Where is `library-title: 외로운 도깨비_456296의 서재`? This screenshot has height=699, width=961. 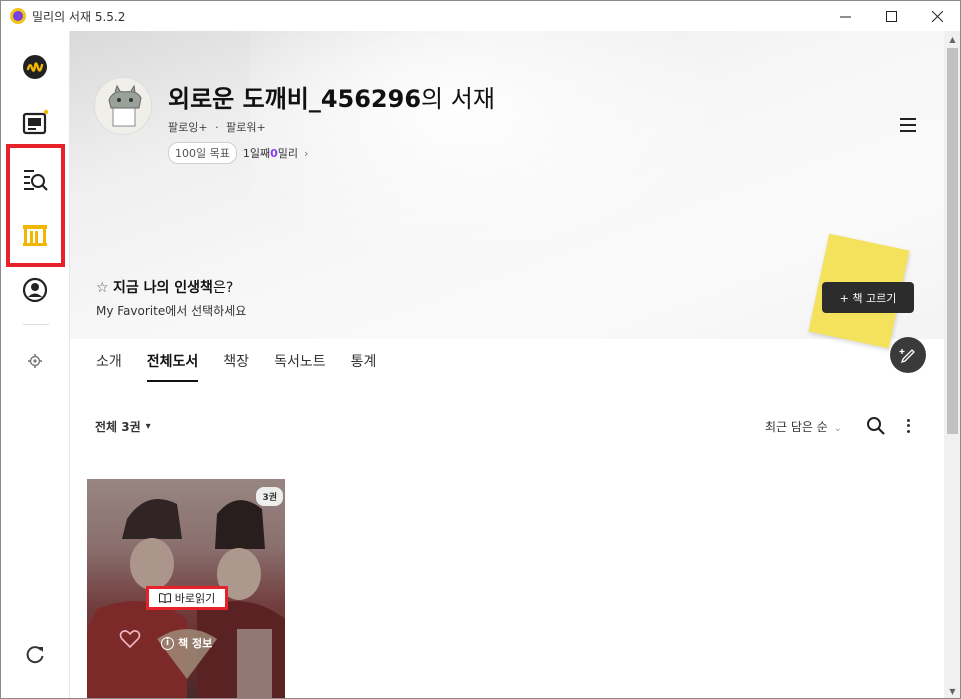 library-title: 외로운 도깨비_456296의 서재 is located at coordinates (331, 96).